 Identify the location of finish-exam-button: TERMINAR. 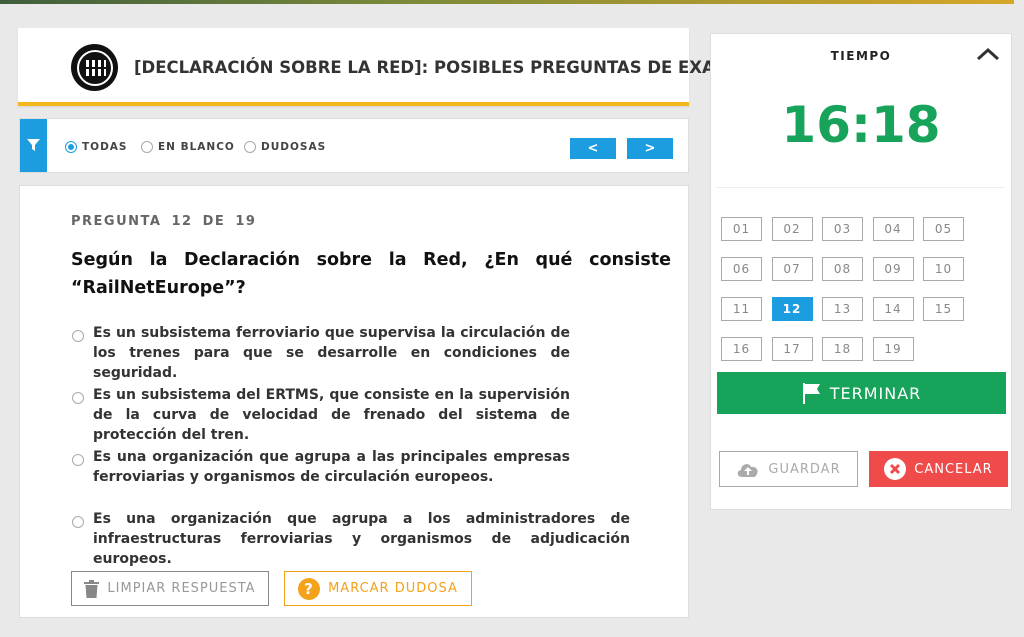
(861, 393).